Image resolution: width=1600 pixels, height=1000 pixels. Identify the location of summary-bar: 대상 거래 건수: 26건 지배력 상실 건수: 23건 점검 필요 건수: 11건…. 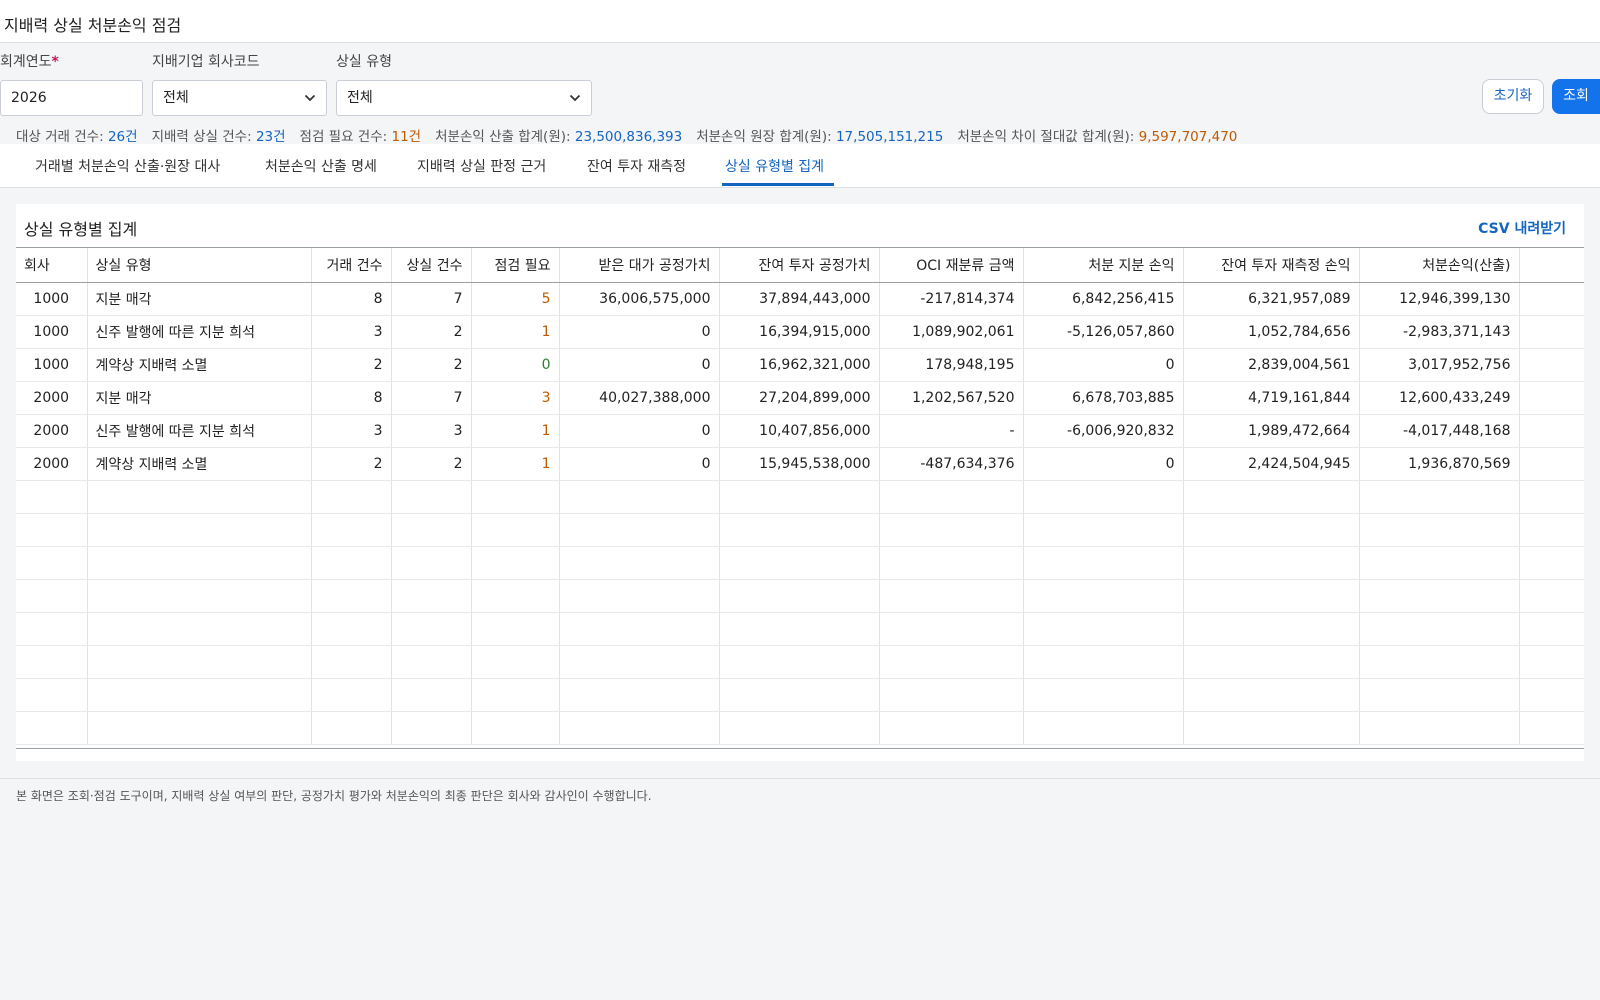
(633, 135).